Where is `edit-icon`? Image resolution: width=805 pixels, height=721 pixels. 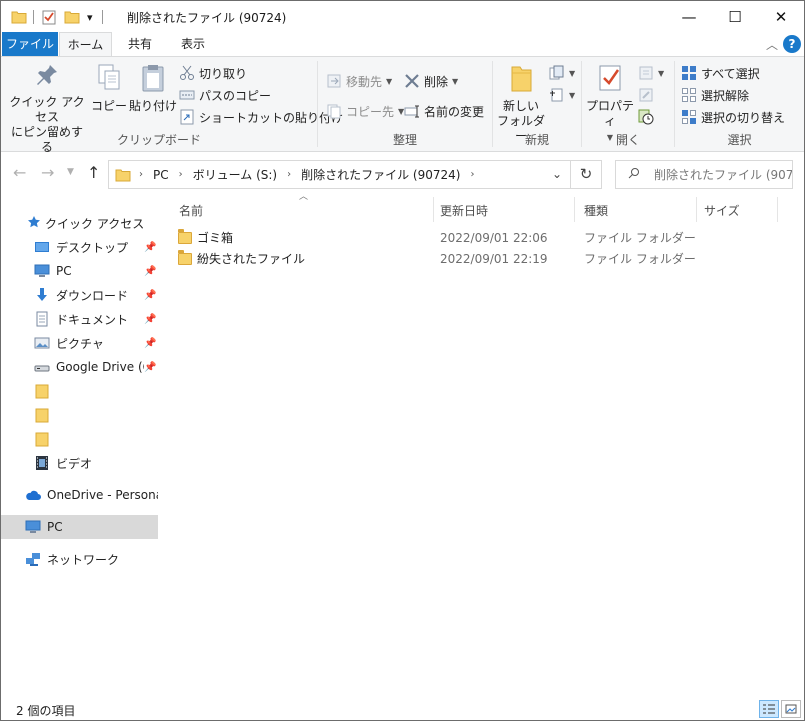 edit-icon is located at coordinates (646, 95).